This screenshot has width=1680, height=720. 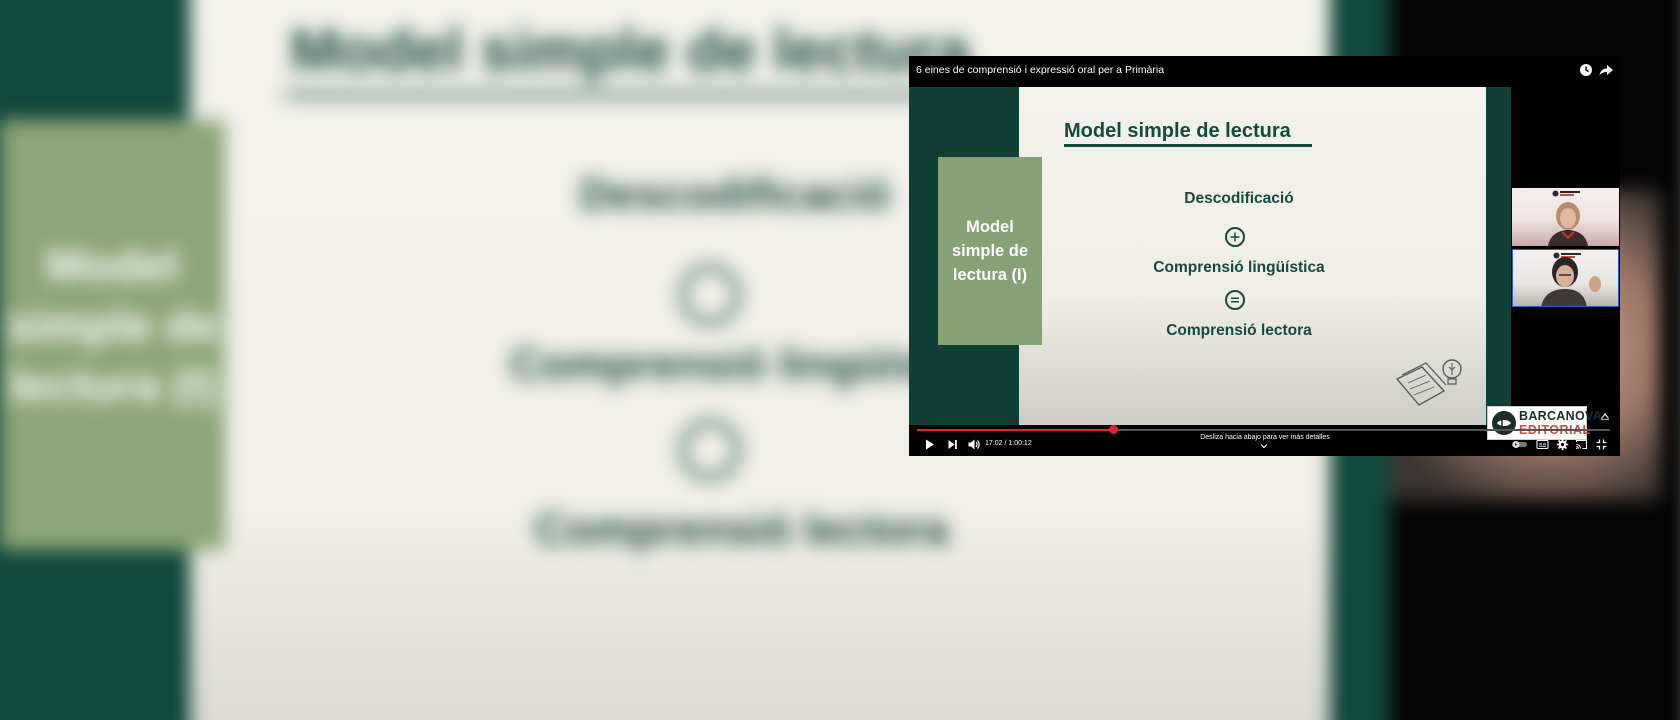 I want to click on settings-icon, so click(x=1562, y=444).